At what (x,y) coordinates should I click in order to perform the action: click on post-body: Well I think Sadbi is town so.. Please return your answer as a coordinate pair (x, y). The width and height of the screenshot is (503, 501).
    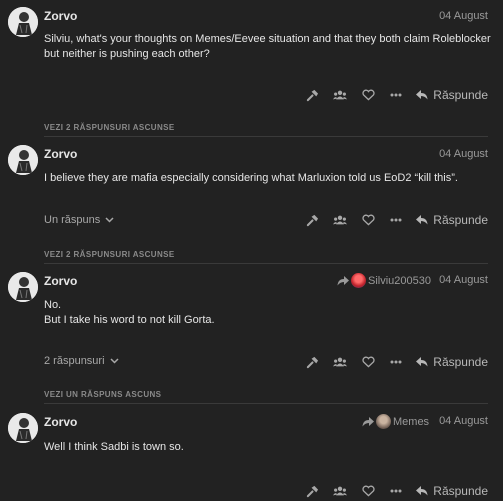
    Looking at the image, I should click on (269, 447).